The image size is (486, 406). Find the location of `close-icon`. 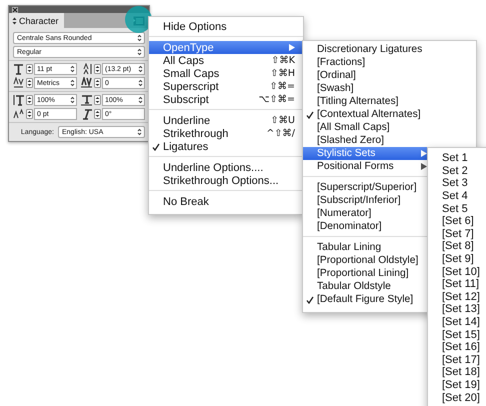

close-icon is located at coordinates (15, 9).